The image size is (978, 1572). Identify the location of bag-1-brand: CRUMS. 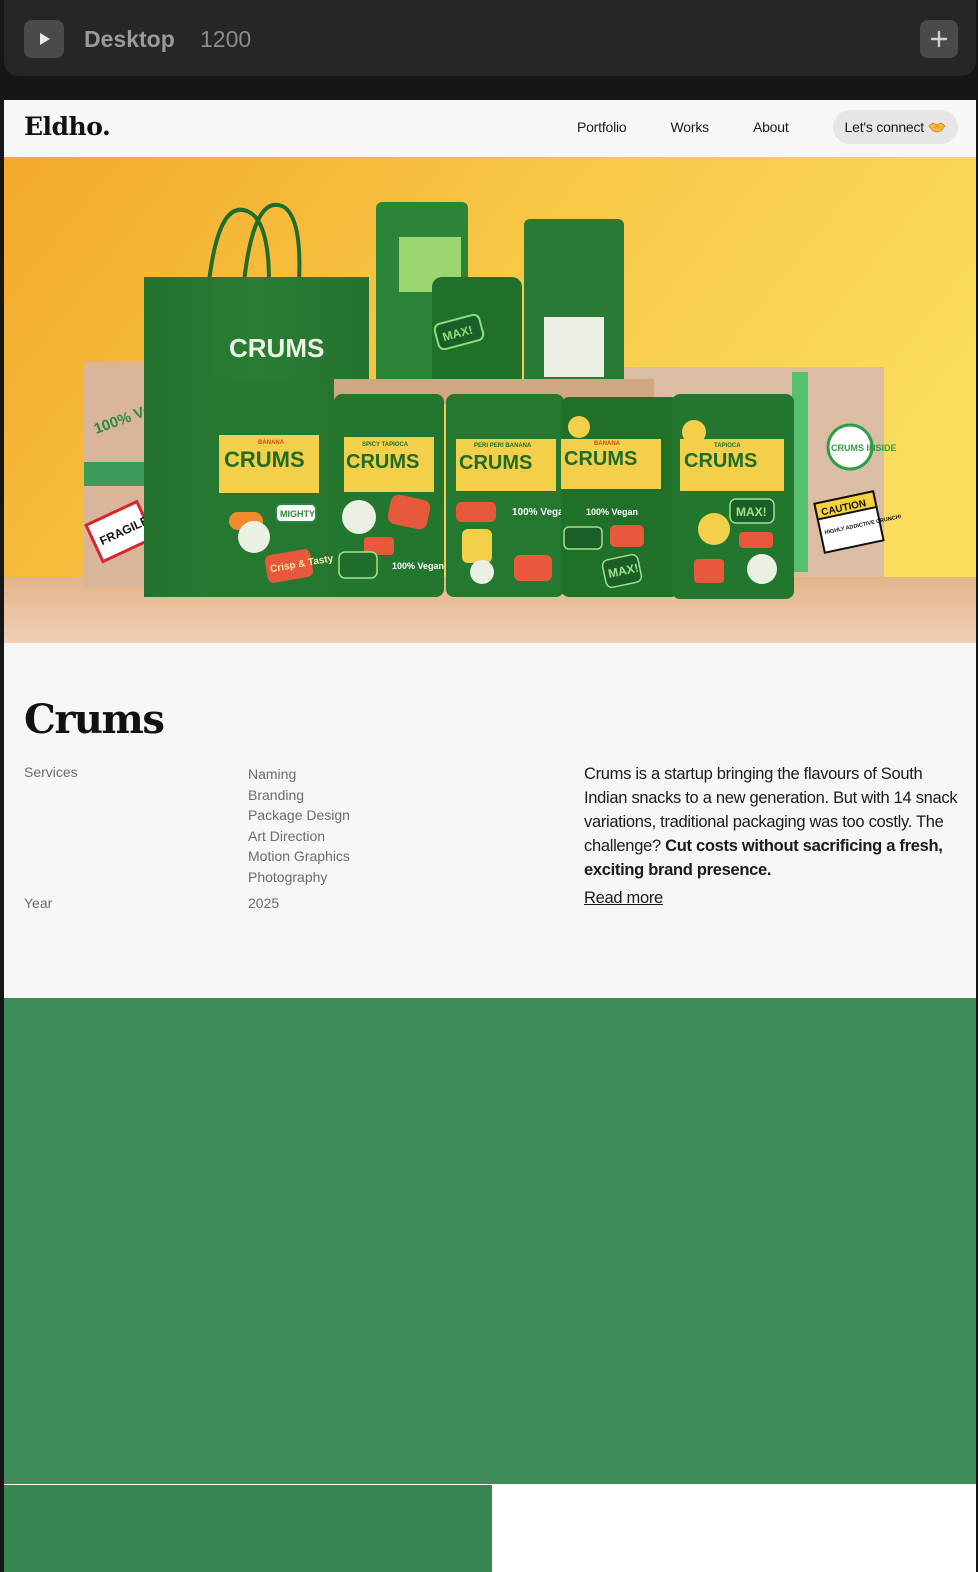
(264, 459).